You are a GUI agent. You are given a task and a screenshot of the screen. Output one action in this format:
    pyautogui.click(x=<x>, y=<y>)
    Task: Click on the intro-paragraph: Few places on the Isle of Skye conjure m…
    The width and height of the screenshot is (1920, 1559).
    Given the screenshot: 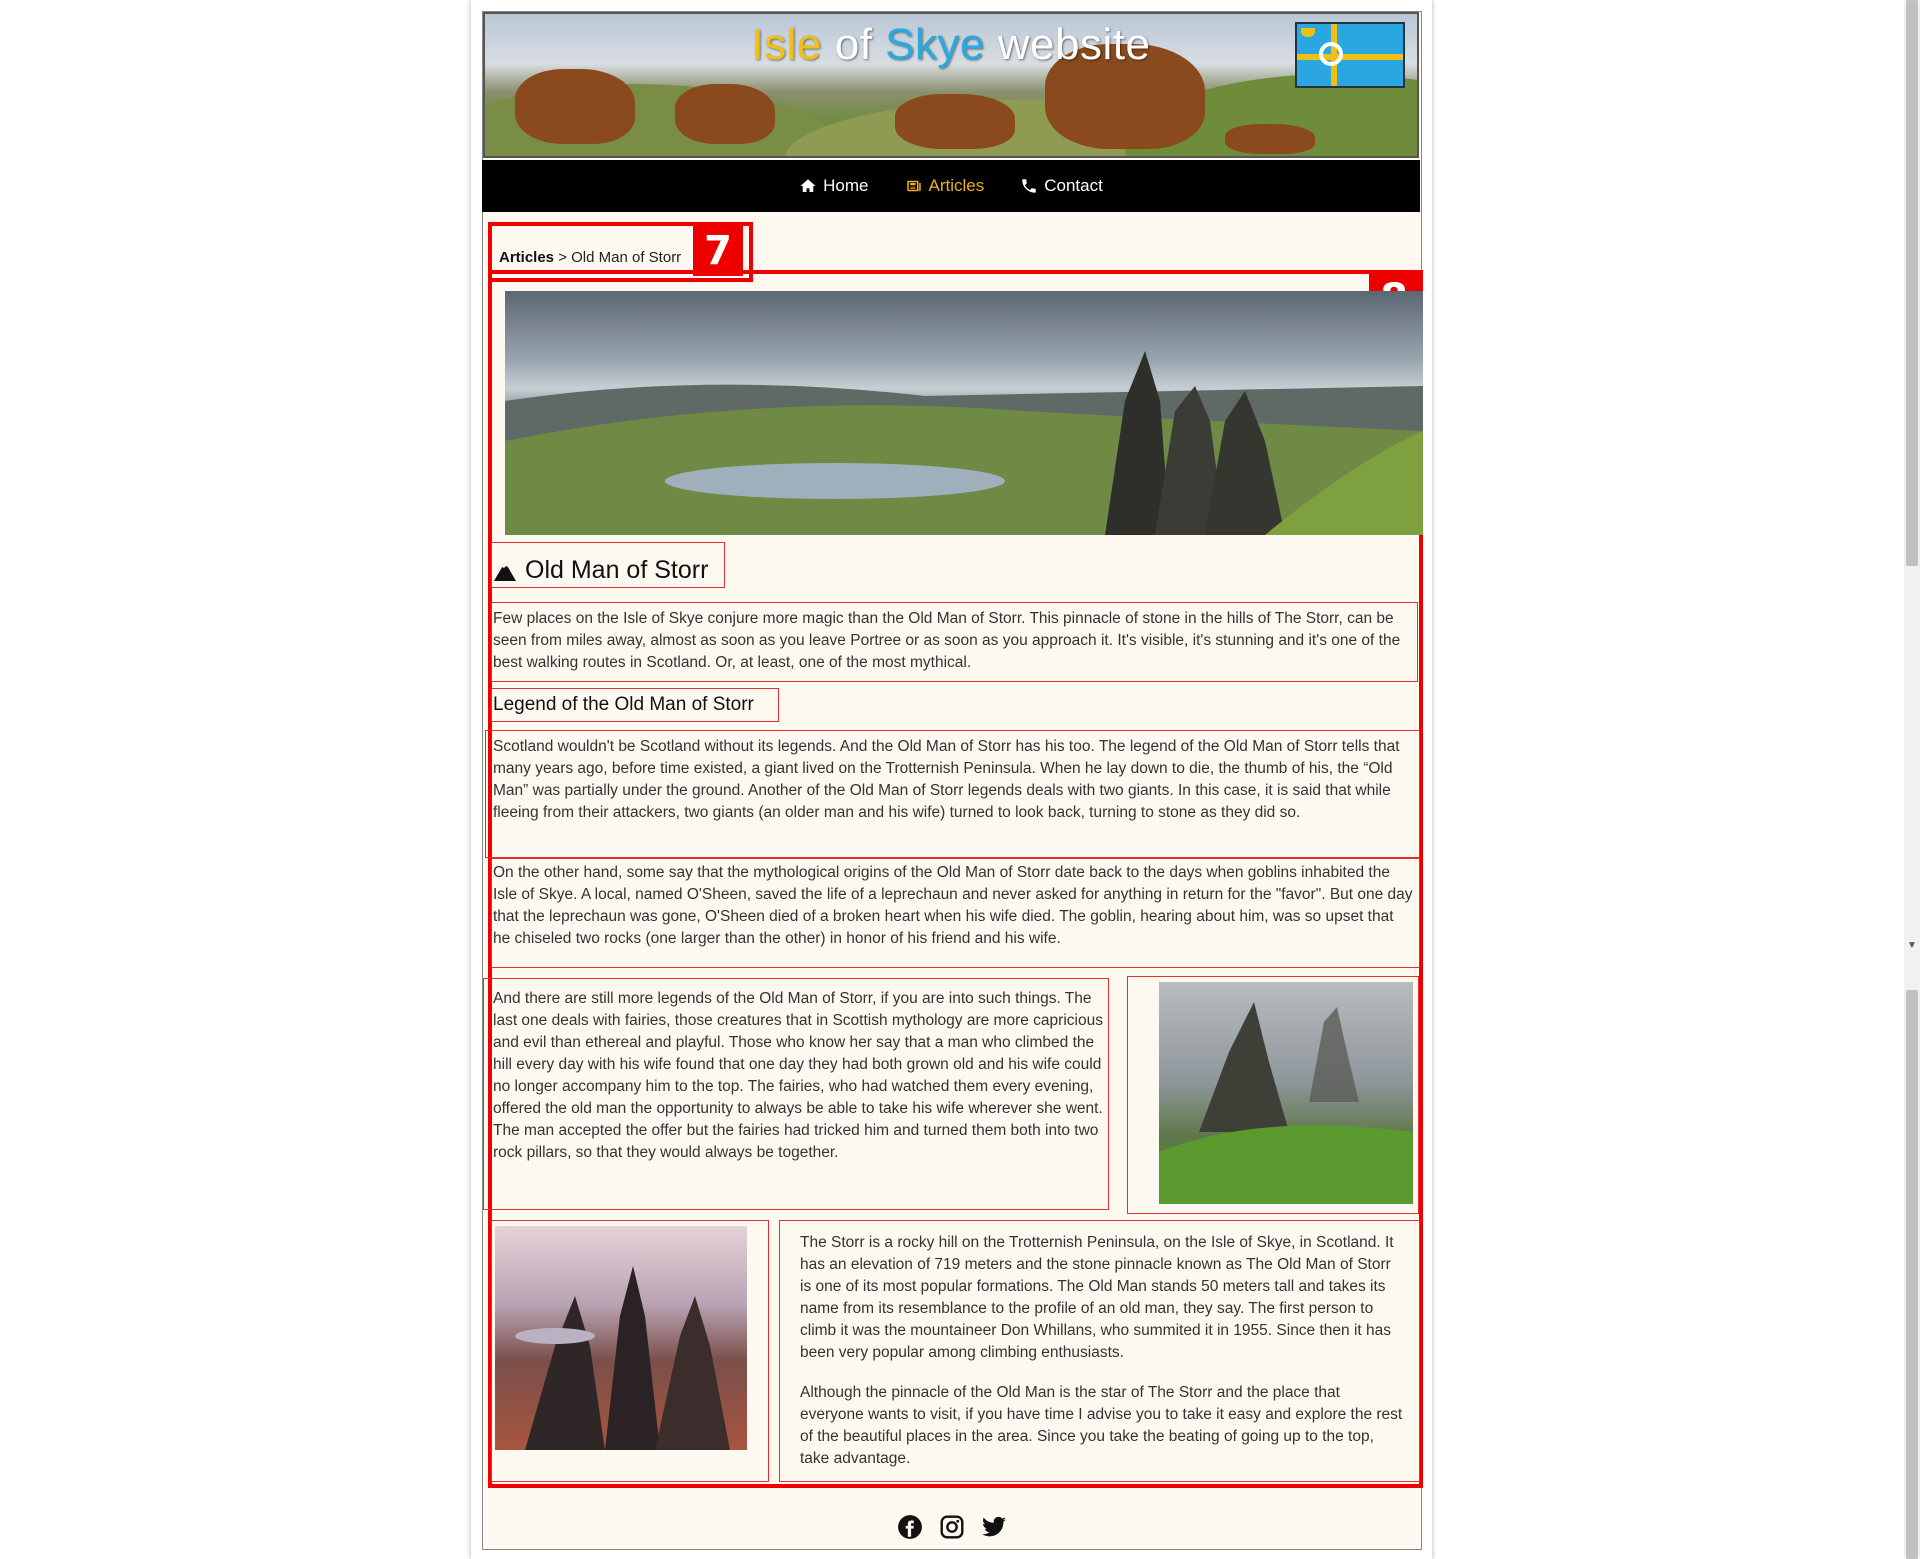 What is the action you would take?
    pyautogui.click(x=947, y=640)
    